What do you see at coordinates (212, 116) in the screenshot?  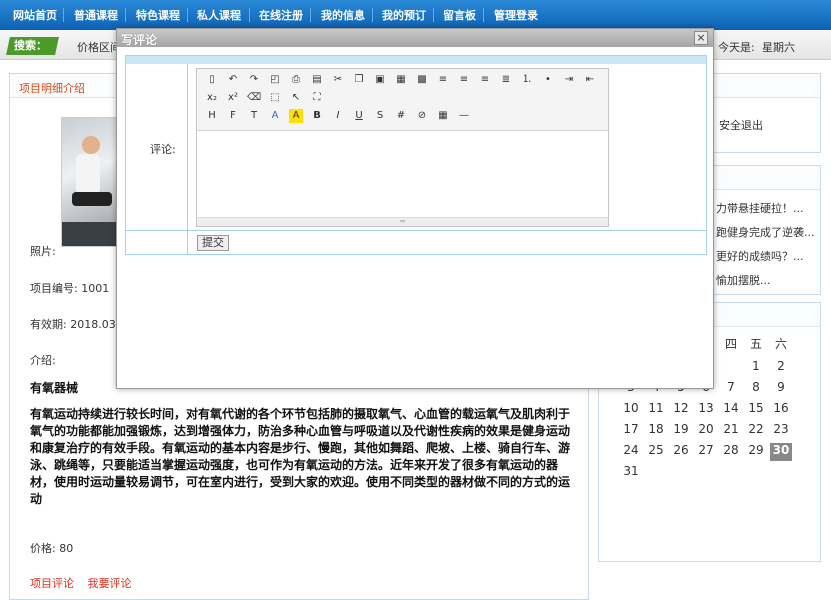 I see `heading-icon: H` at bounding box center [212, 116].